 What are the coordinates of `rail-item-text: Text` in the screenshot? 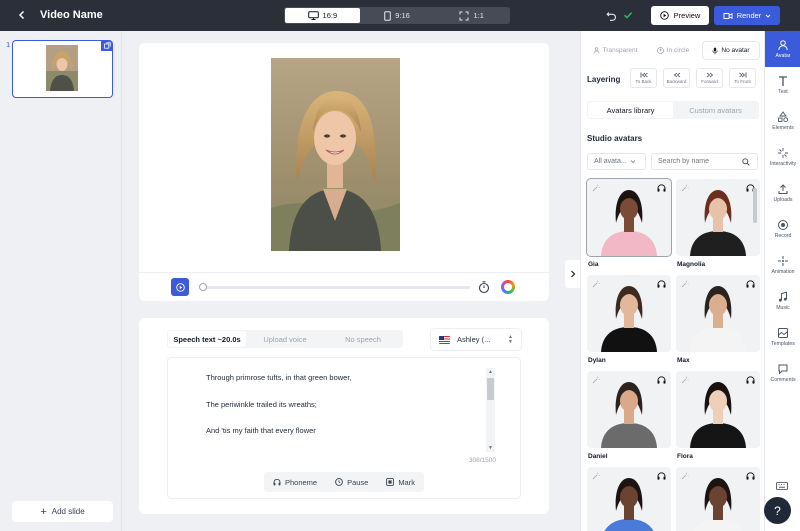 It's located at (782, 85).